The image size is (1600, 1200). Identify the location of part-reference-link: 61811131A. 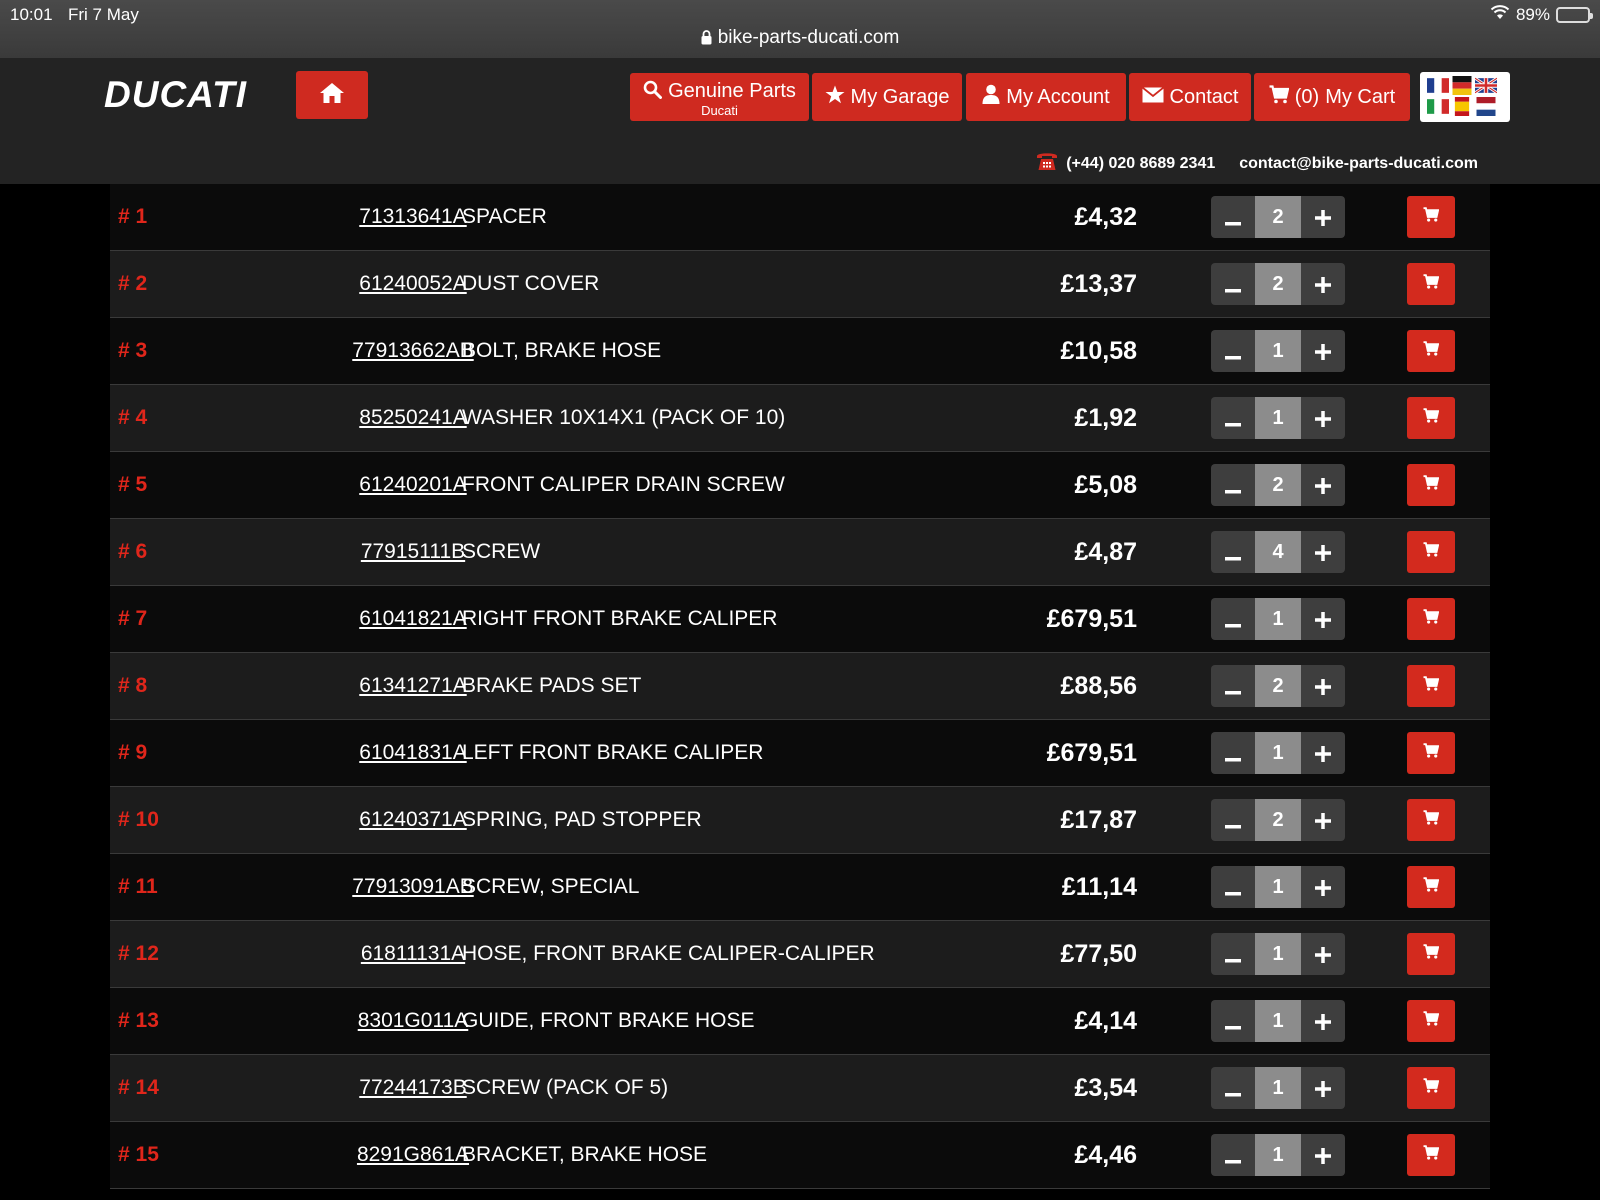
(413, 954).